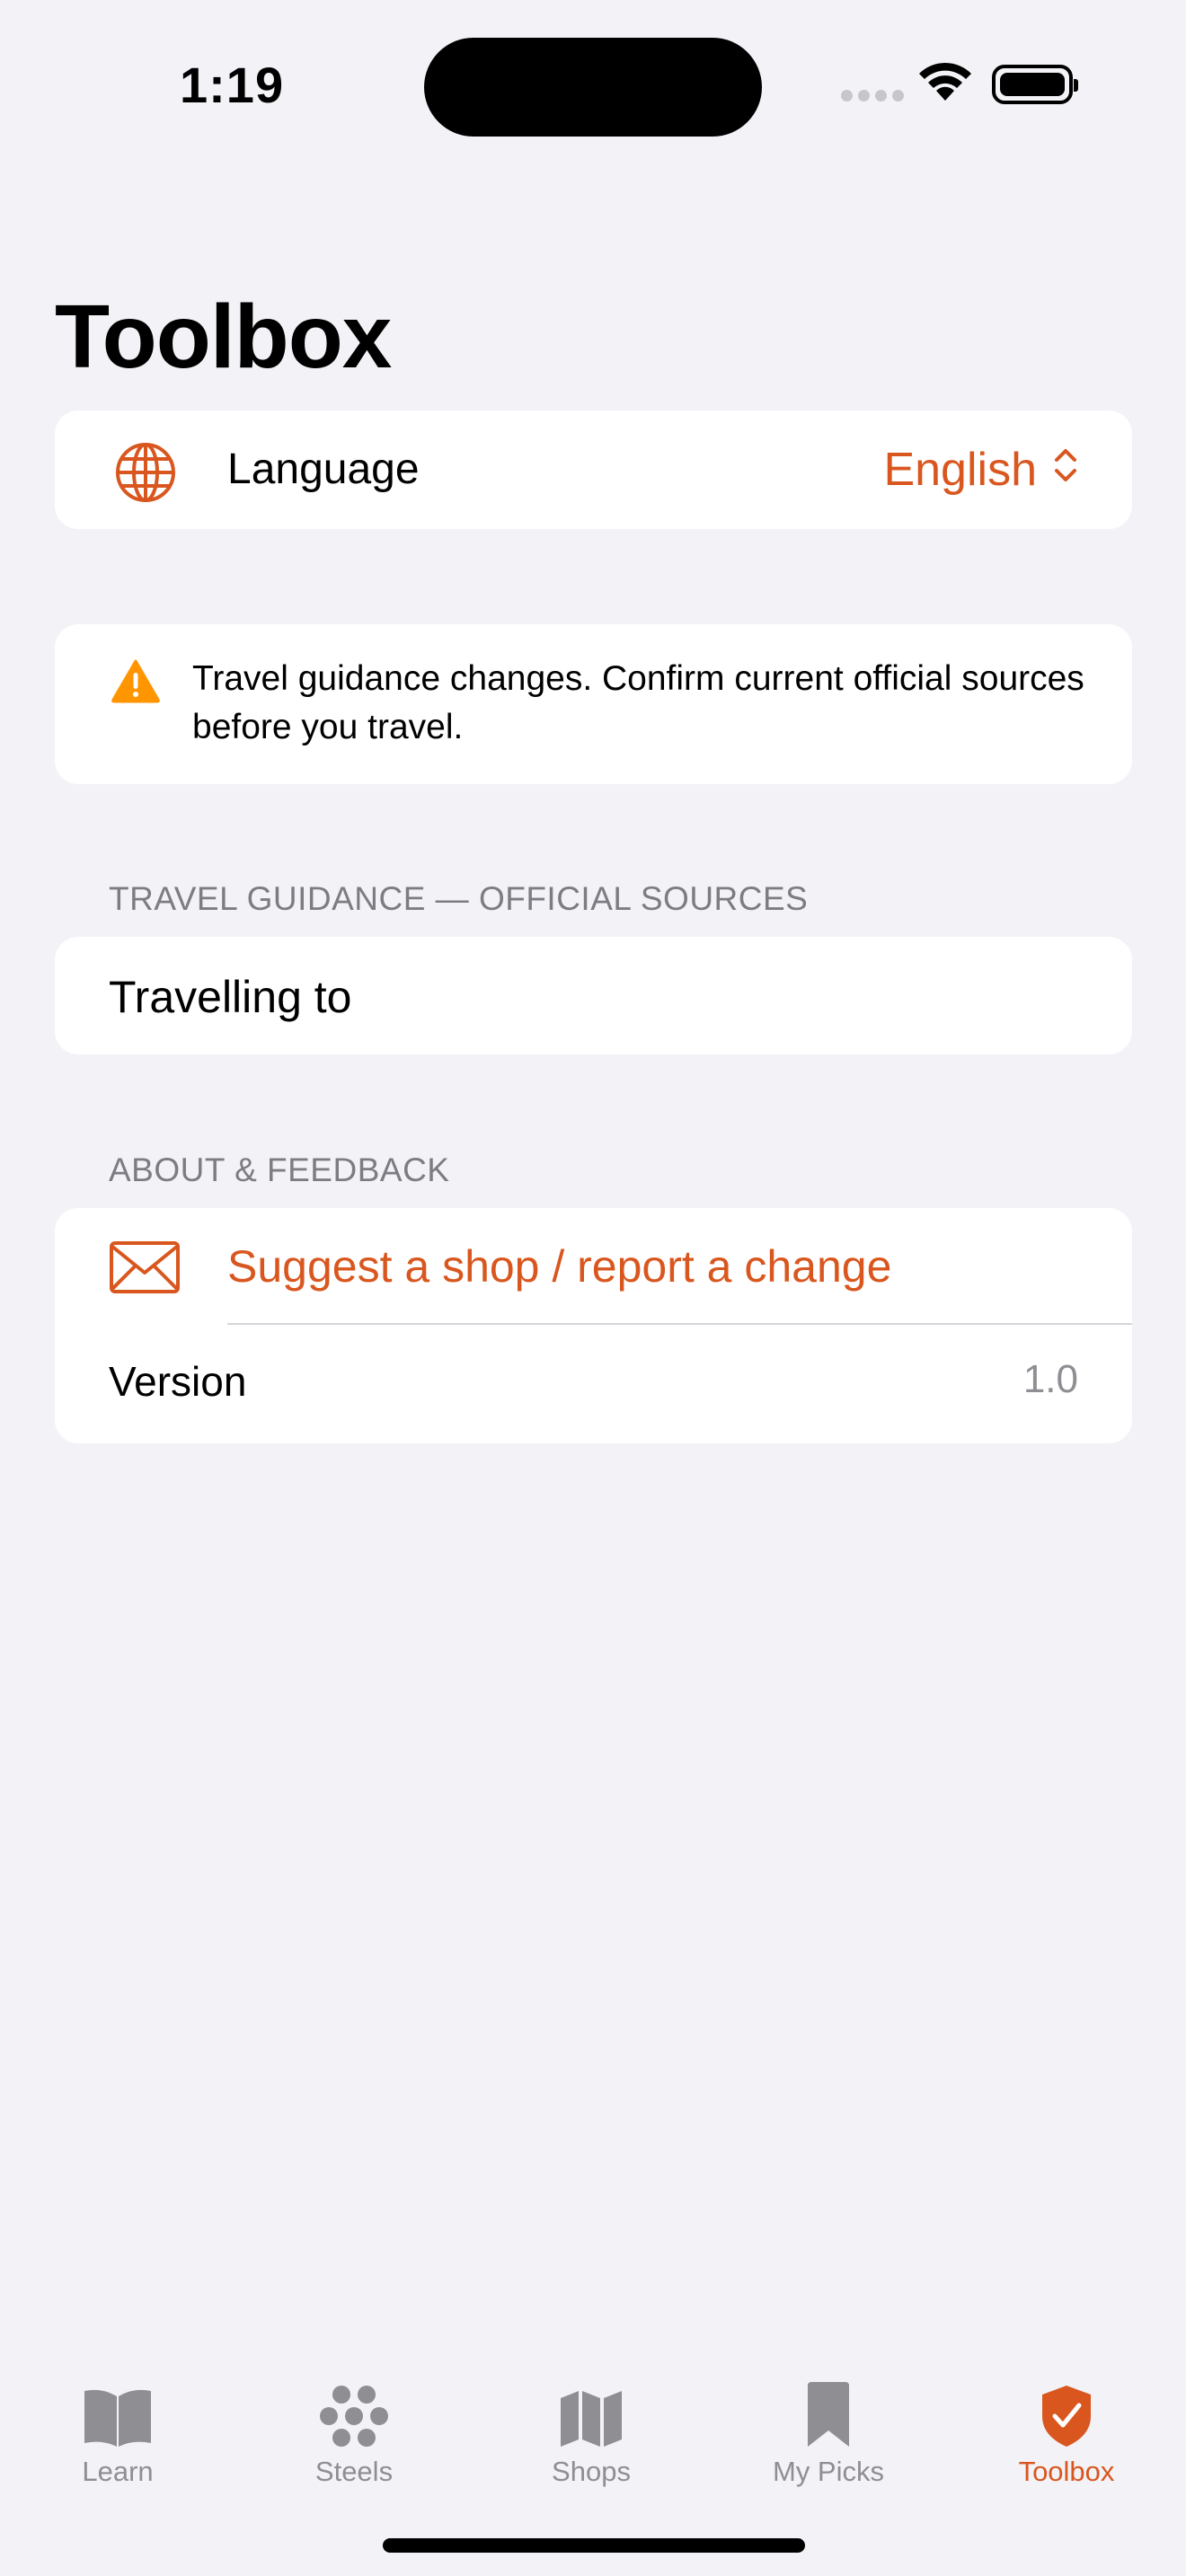 This screenshot has width=1186, height=2576. What do you see at coordinates (828, 2471) in the screenshot?
I see `tab-label: My Picks` at bounding box center [828, 2471].